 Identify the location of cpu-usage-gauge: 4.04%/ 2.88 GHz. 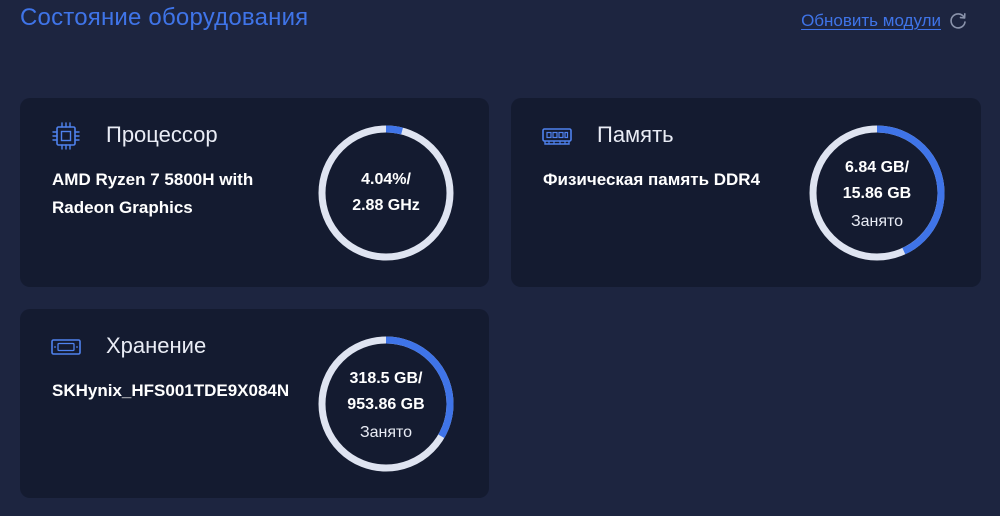
(386, 193).